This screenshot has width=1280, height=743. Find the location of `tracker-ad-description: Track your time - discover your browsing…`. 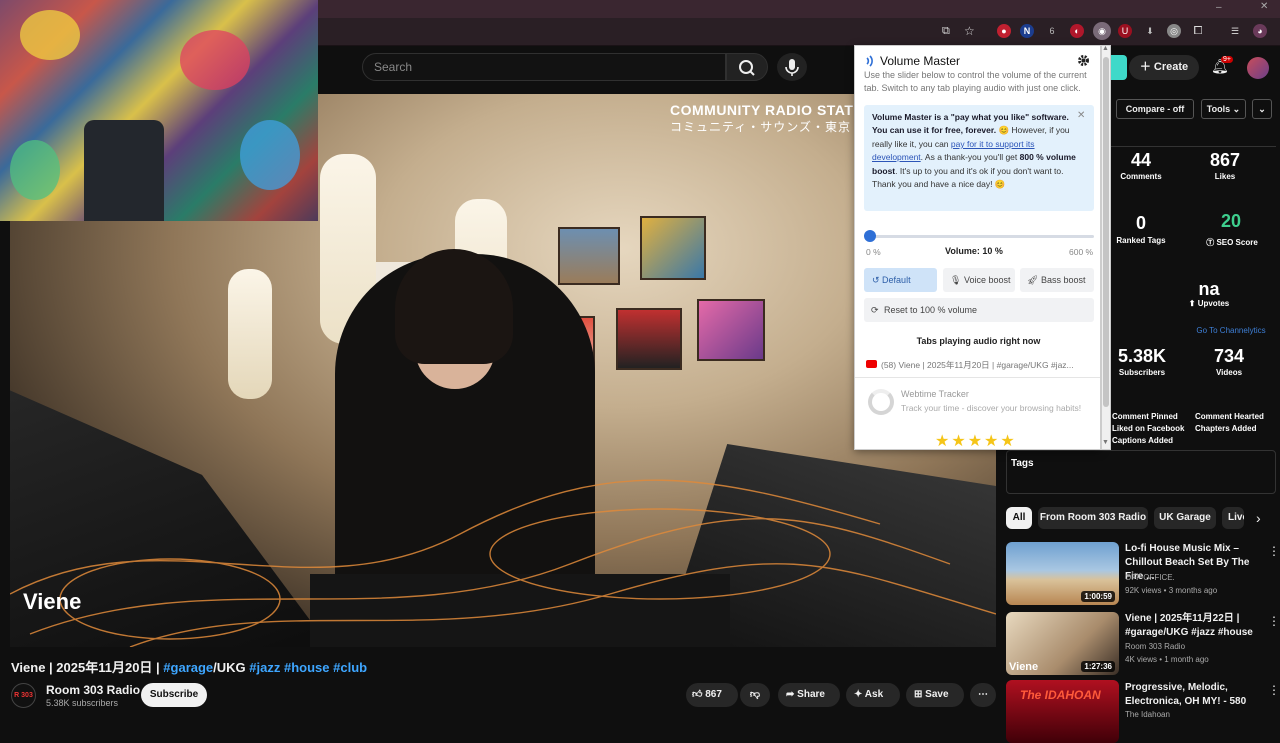

tracker-ad-description: Track your time - discover your browsing… is located at coordinates (991, 408).